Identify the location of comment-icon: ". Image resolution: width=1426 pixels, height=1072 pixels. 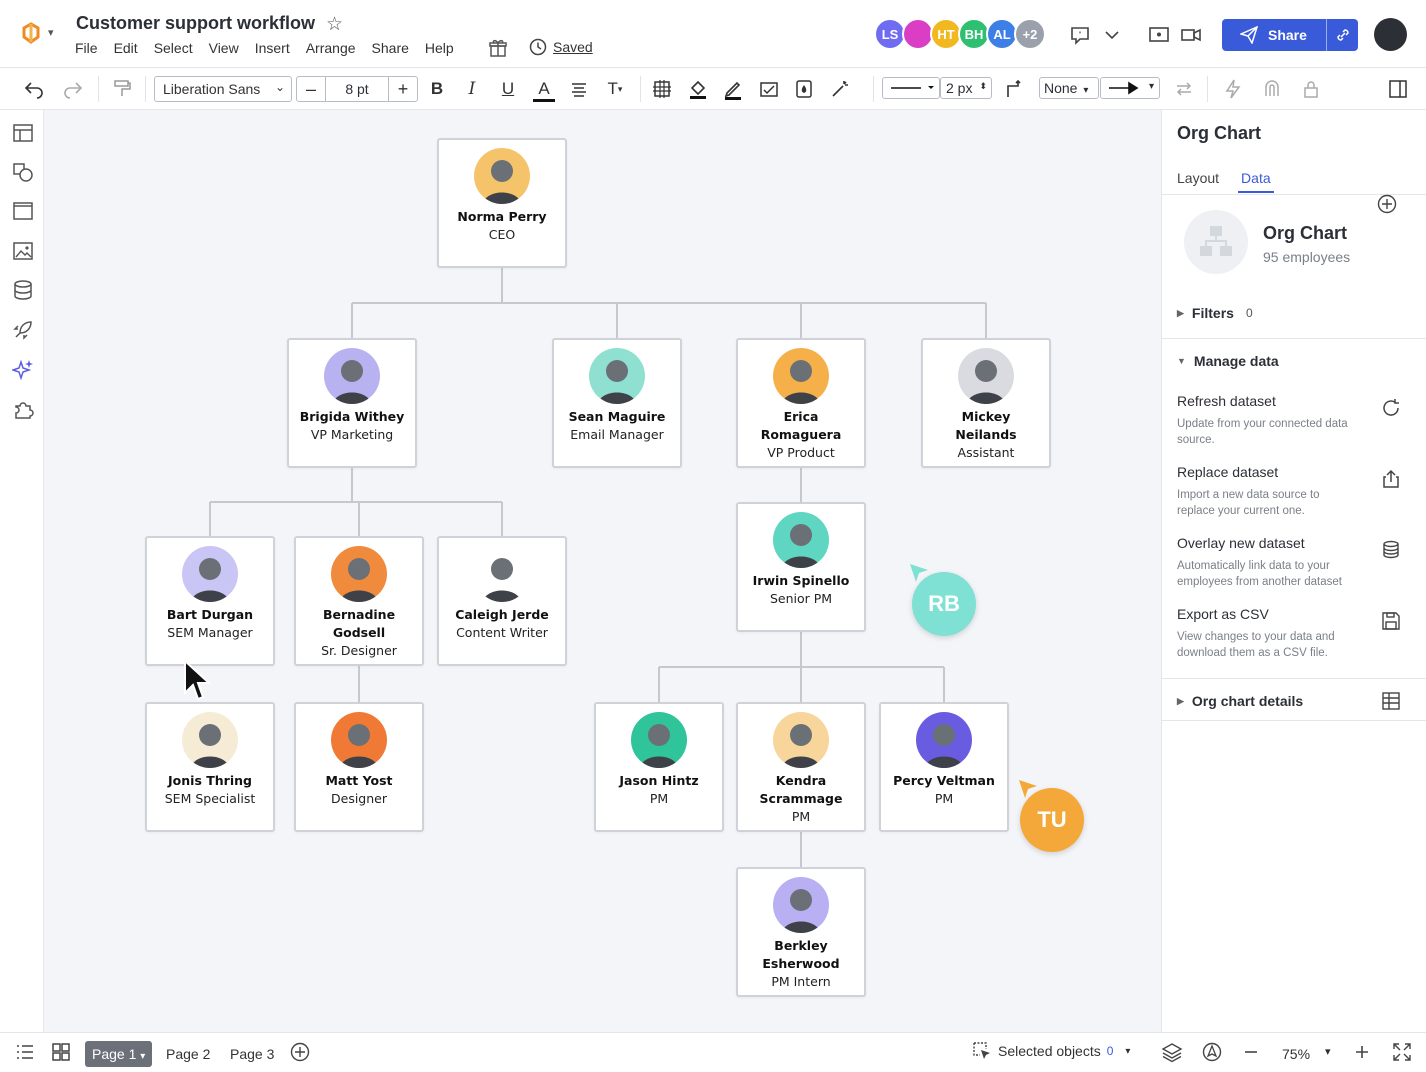
(1080, 35).